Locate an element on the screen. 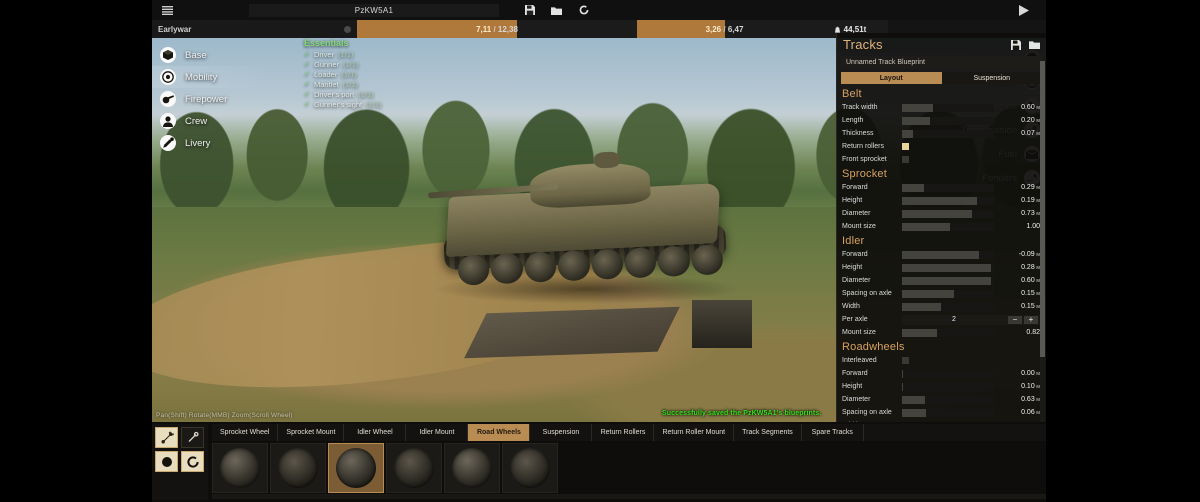  property-row: Front sprocket is located at coordinates (941, 159).